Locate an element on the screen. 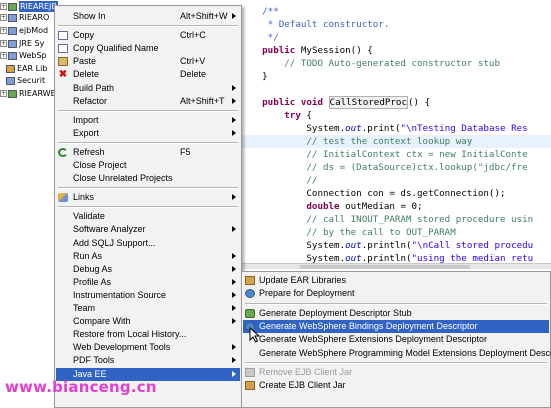 The image size is (551, 408). code-line: // InitialContext ctx = new InitialConte is located at coordinates (395, 154).